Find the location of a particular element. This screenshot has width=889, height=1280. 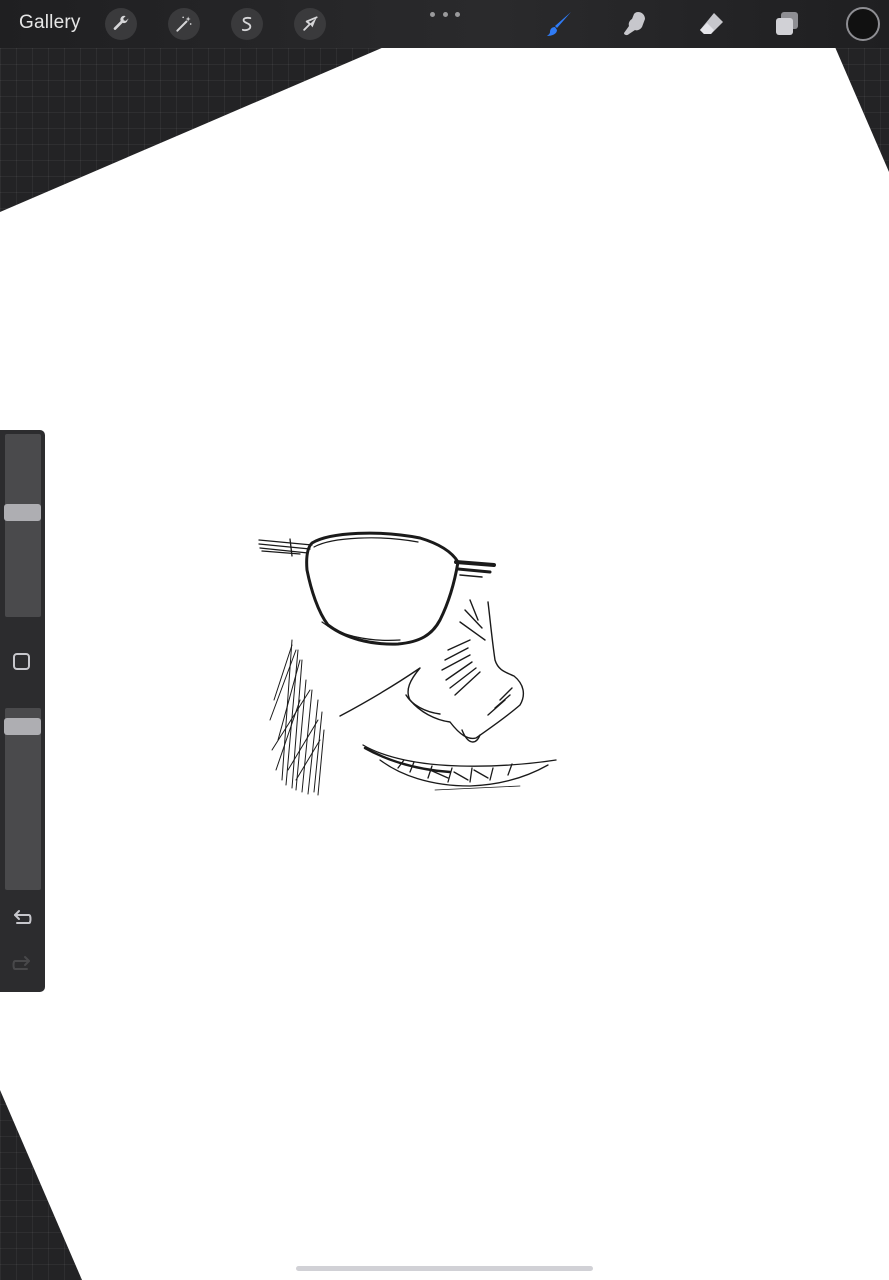

top-toolbar: Gallery is located at coordinates (444, 24).